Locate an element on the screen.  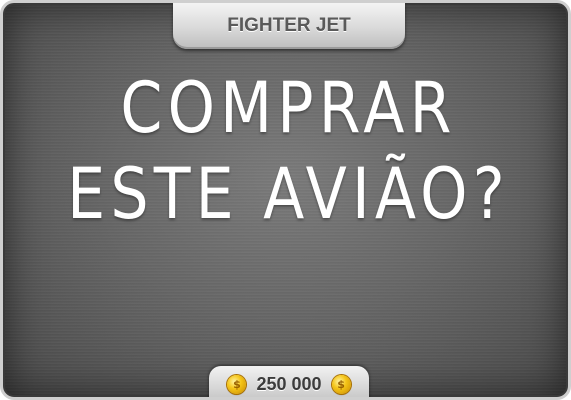
title-banner: FIGHTER JET is located at coordinates (289, 26).